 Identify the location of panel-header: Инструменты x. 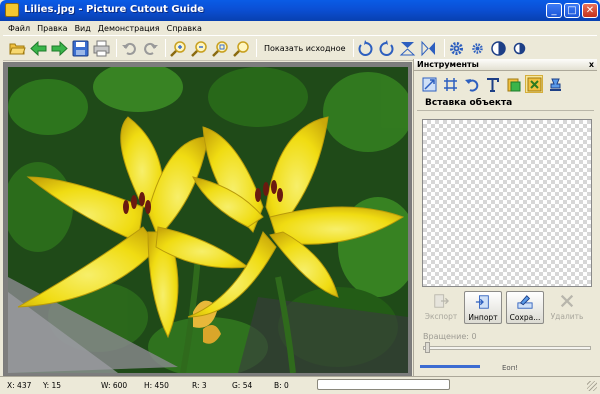
(505, 65).